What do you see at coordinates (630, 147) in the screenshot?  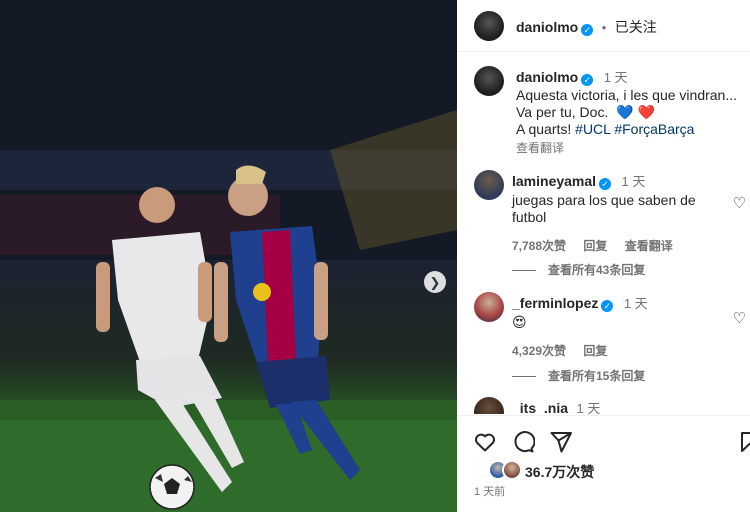 I see `caption-translate-link: 查看翻译` at bounding box center [630, 147].